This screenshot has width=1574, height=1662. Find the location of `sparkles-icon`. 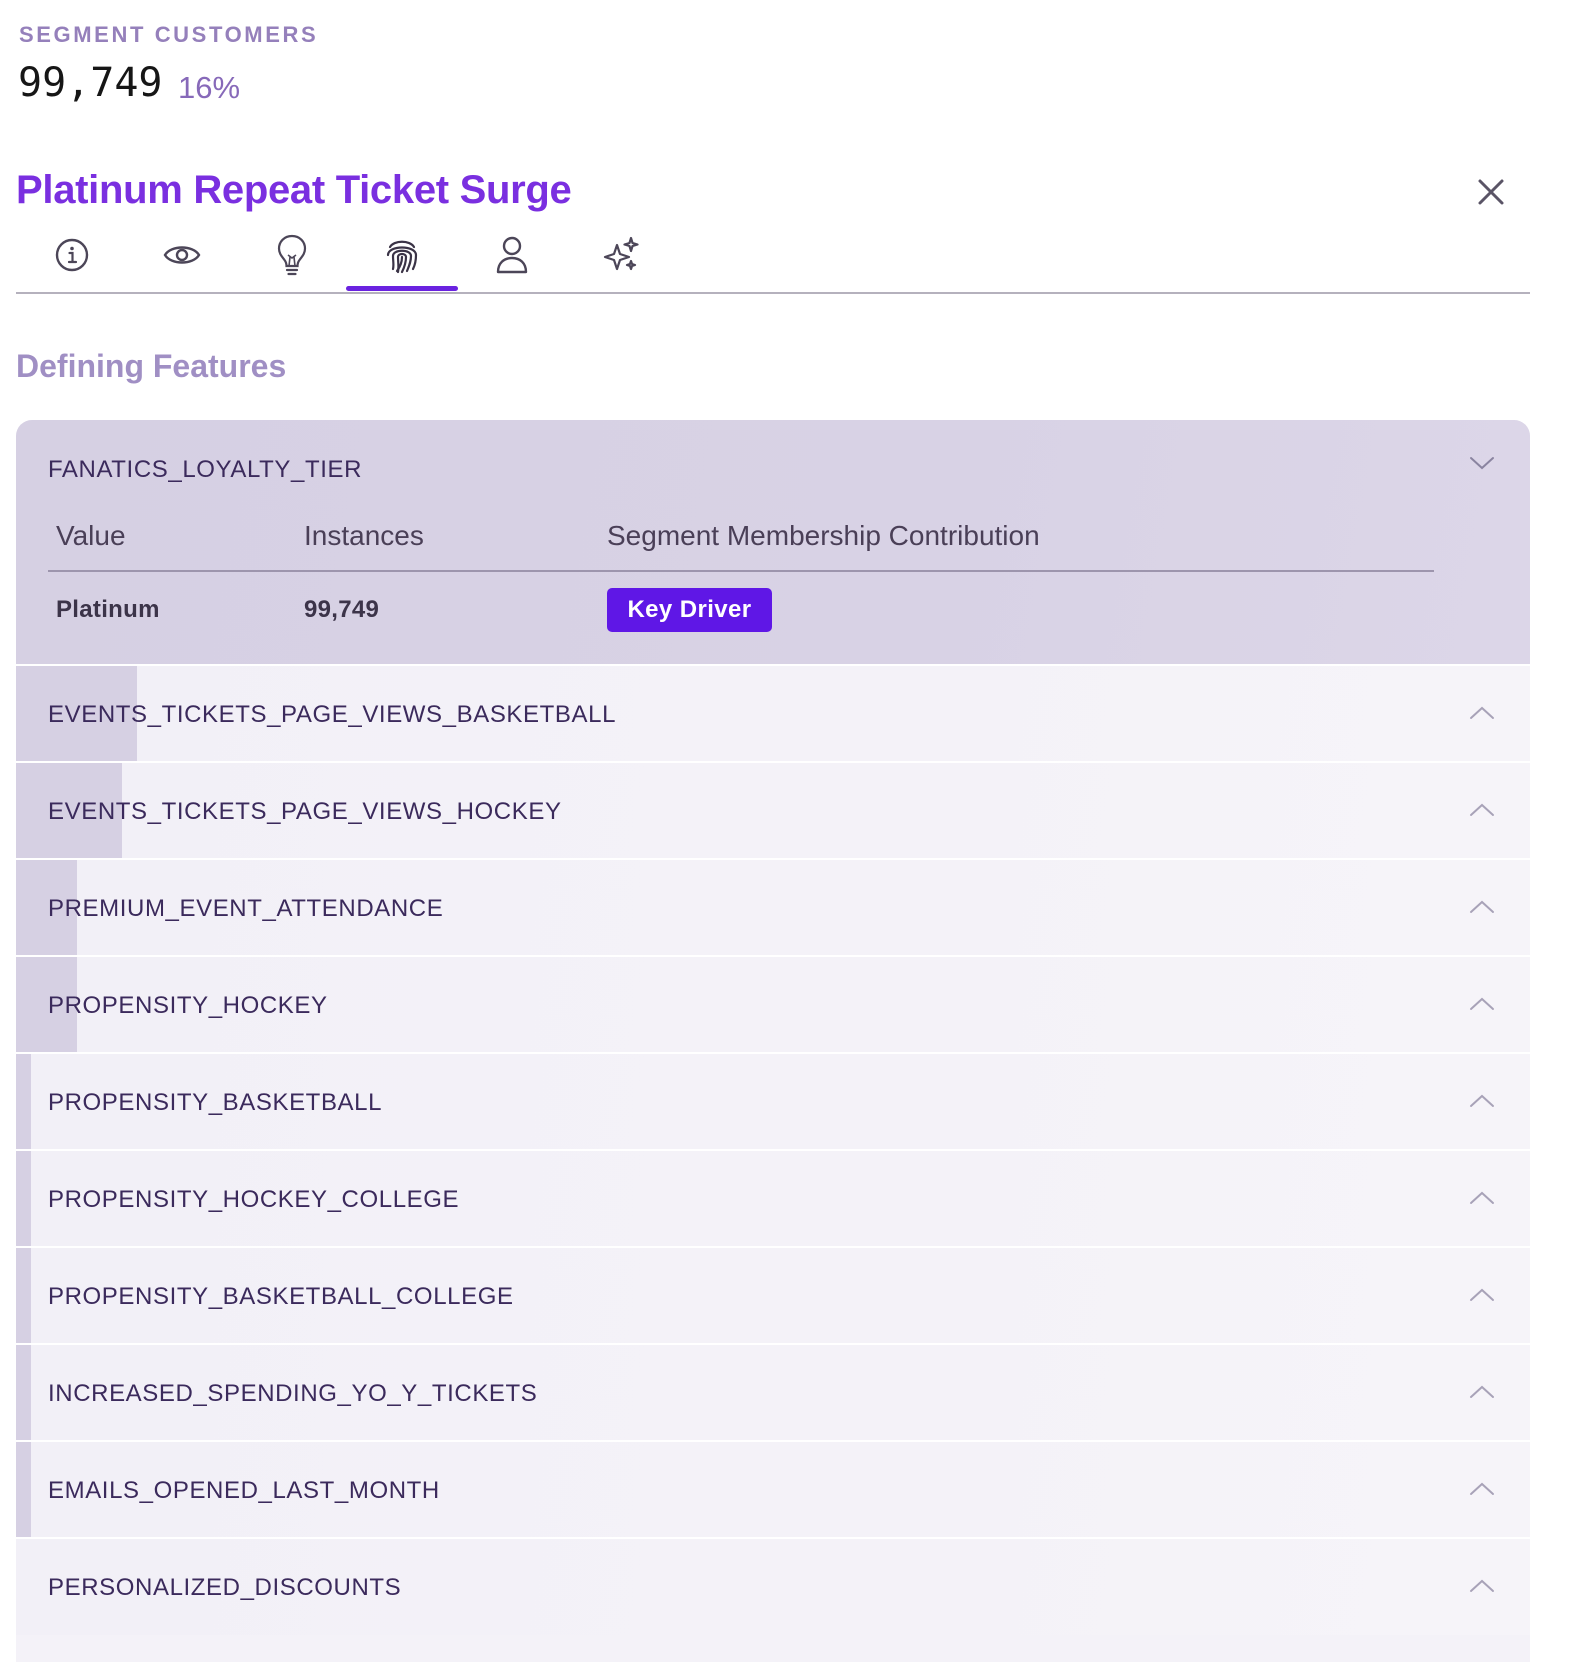

sparkles-icon is located at coordinates (621, 253).